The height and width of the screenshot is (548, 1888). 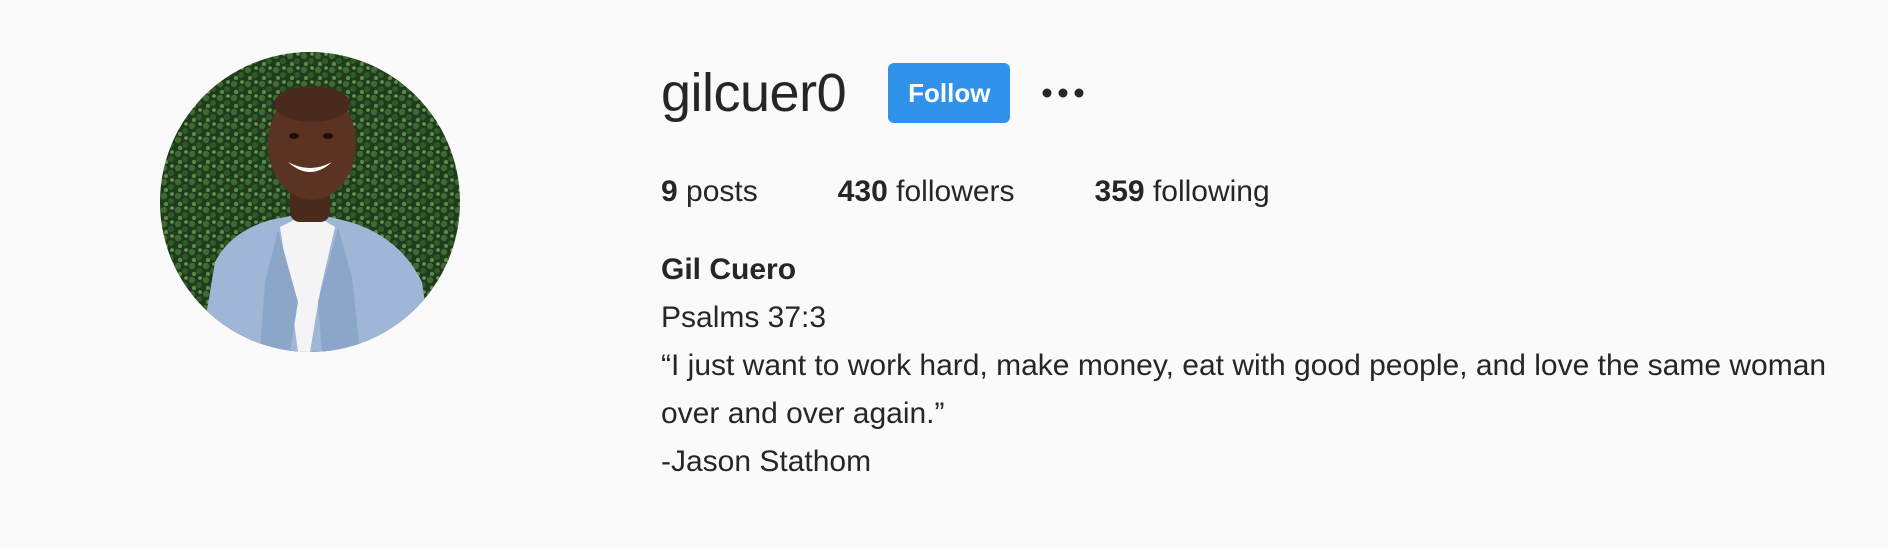 I want to click on stat-posts: 9 posts, so click(x=709, y=192).